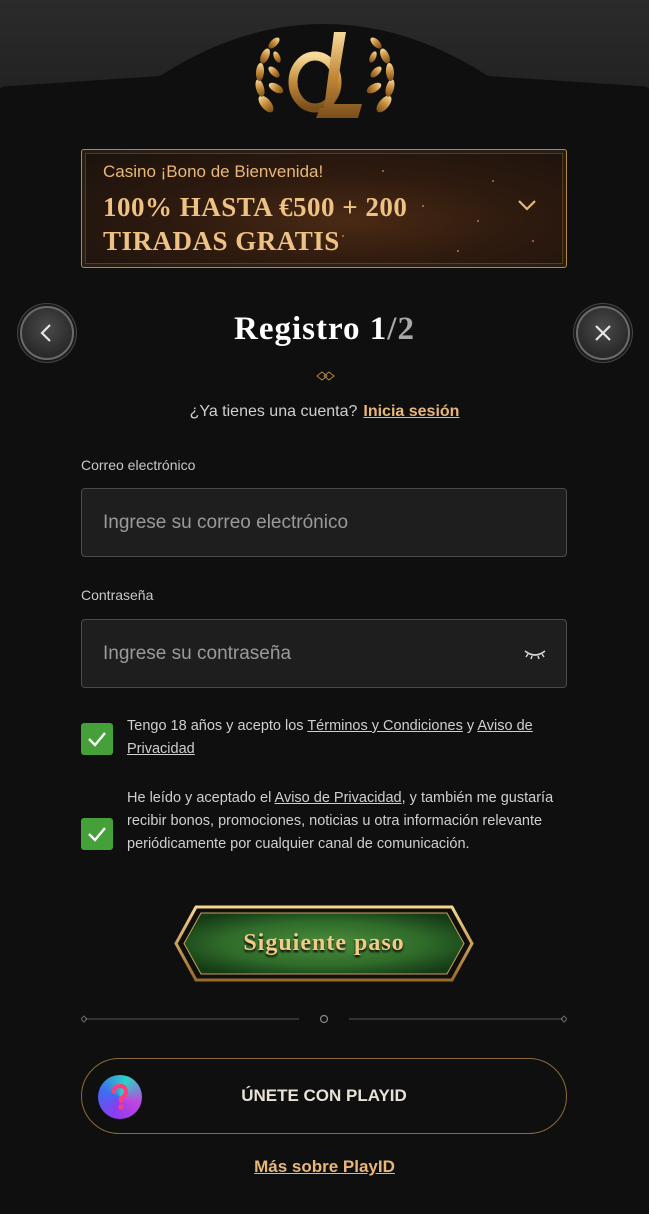 This screenshot has width=649, height=1214. Describe the element at coordinates (324, 1019) in the screenshot. I see `or-divider` at that location.